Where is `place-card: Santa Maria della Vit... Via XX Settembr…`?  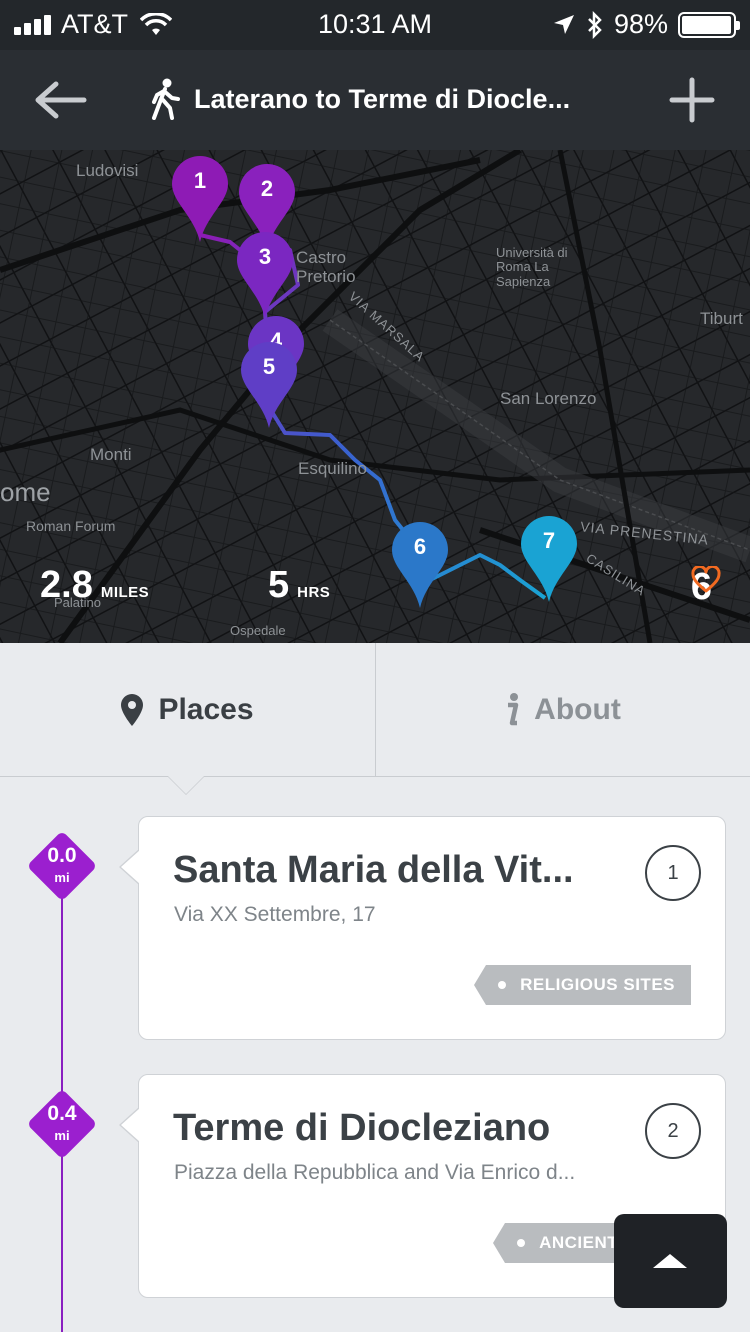 place-card: Santa Maria della Vit... Via XX Settembr… is located at coordinates (422, 928).